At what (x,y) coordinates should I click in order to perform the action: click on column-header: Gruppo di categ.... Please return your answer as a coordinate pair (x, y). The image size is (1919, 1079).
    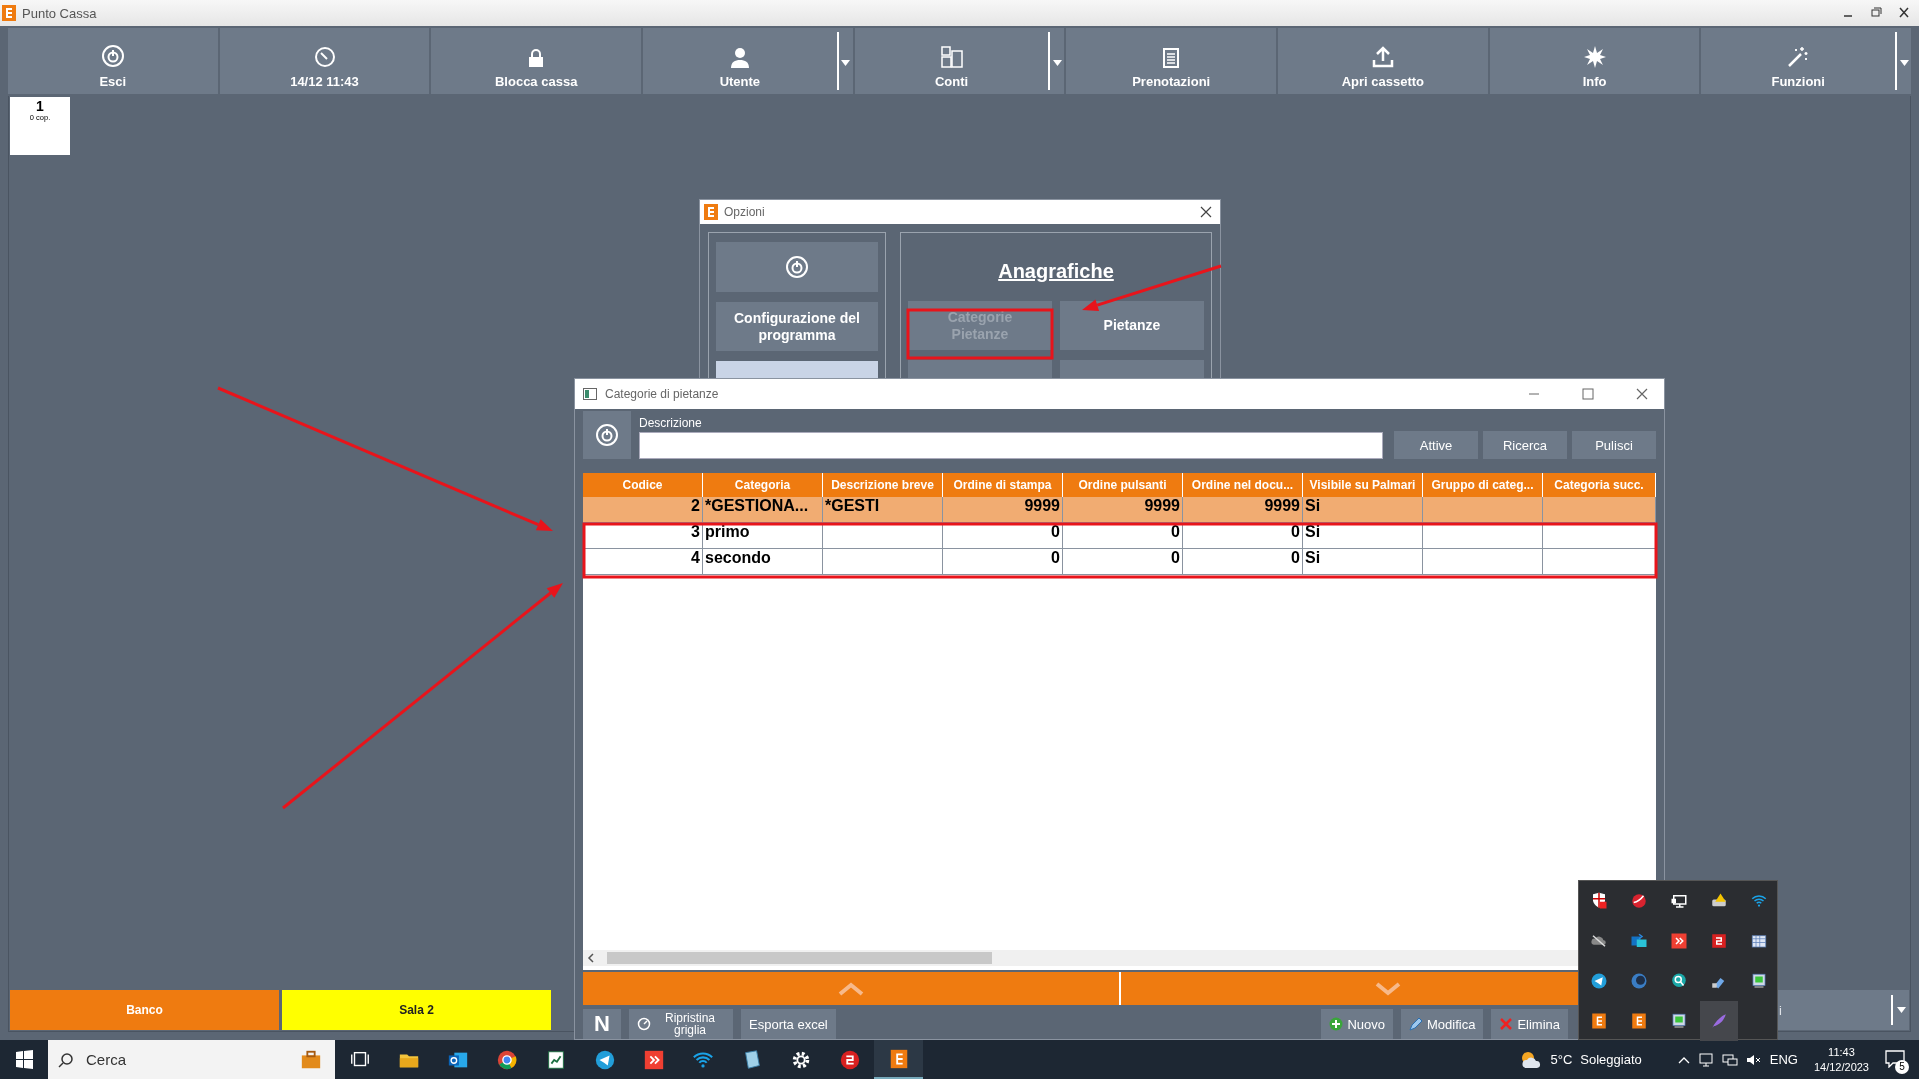
    Looking at the image, I should click on (1483, 485).